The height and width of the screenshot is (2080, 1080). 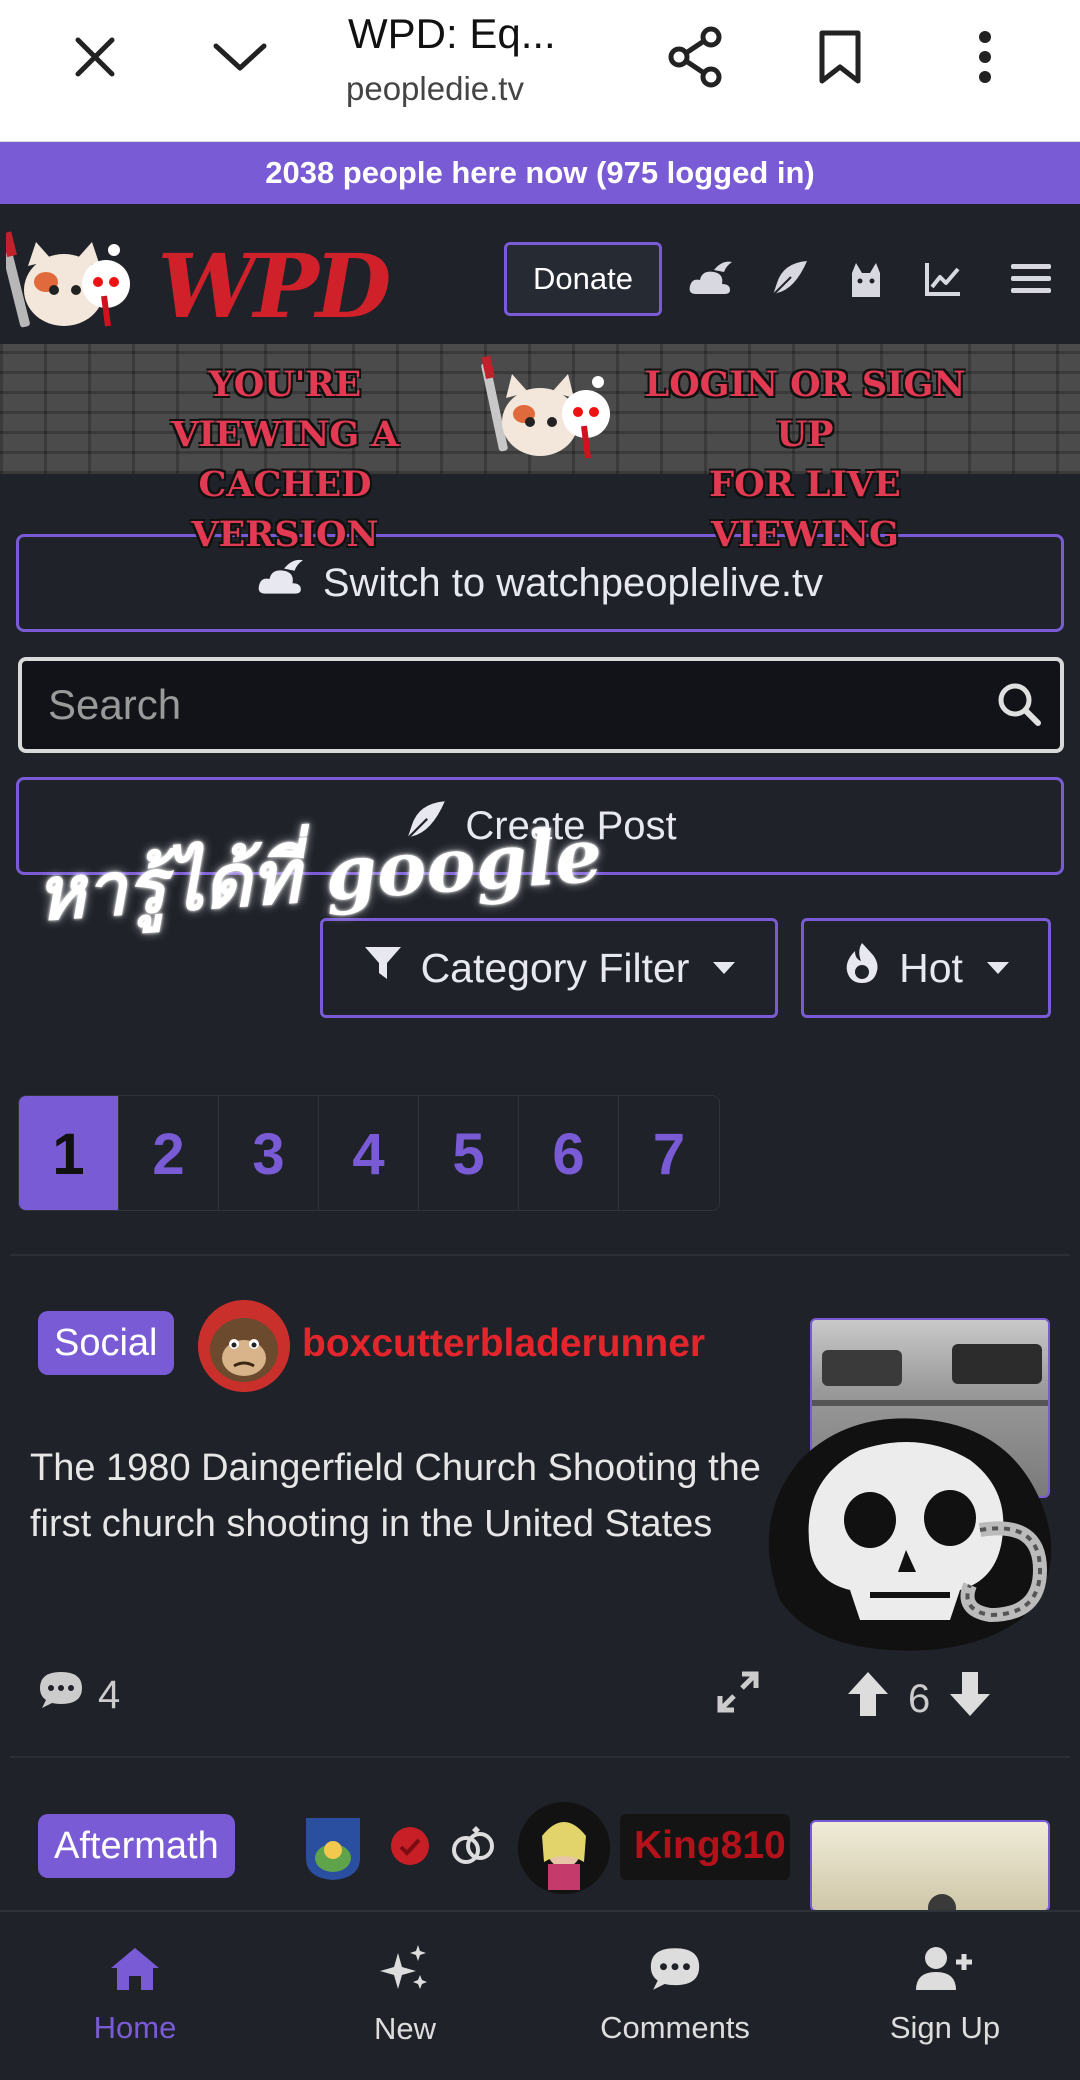 I want to click on page-5: 5, so click(x=469, y=1153).